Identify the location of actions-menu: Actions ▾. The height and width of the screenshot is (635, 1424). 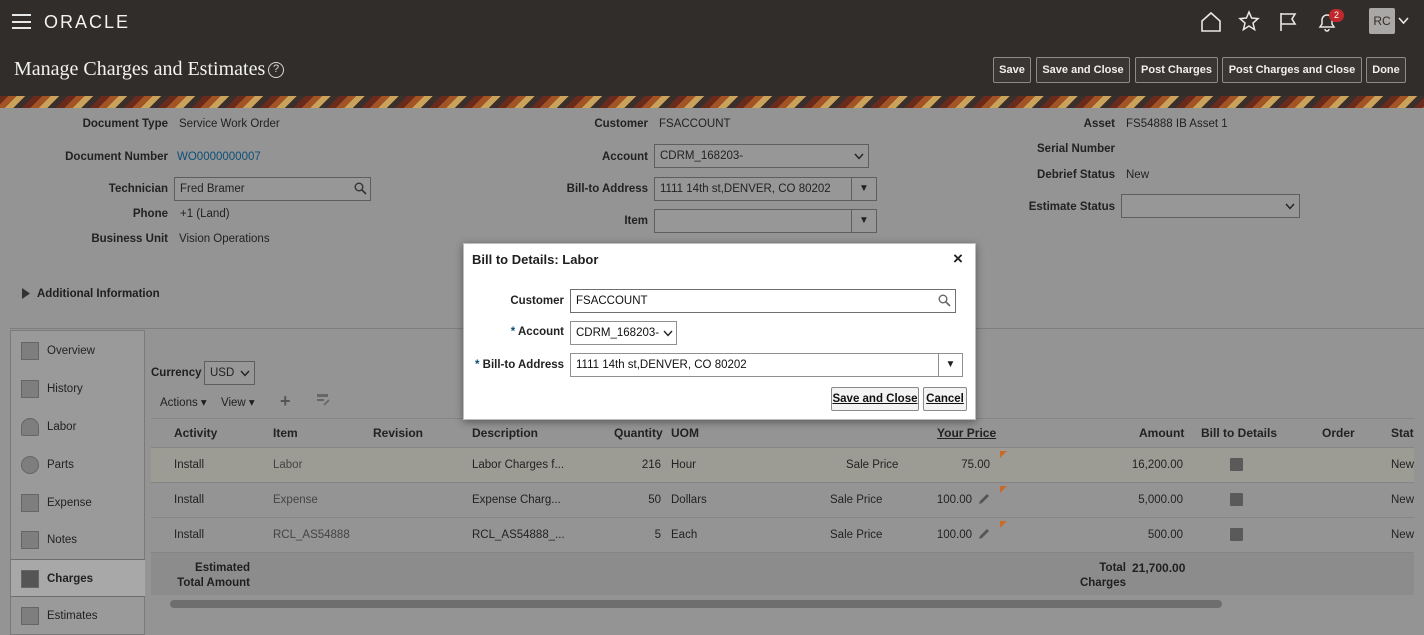
(183, 402).